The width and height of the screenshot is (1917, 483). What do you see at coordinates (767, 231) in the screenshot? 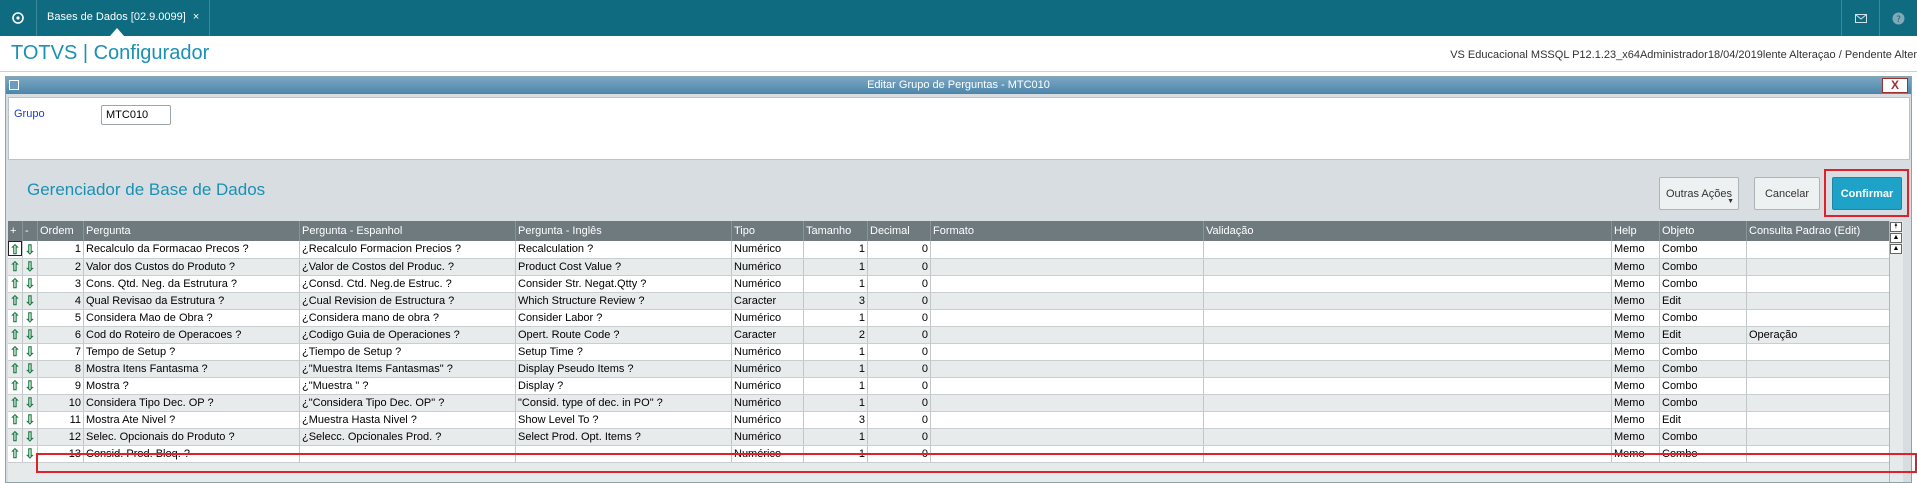
I see `col-tipo: Tipo` at bounding box center [767, 231].